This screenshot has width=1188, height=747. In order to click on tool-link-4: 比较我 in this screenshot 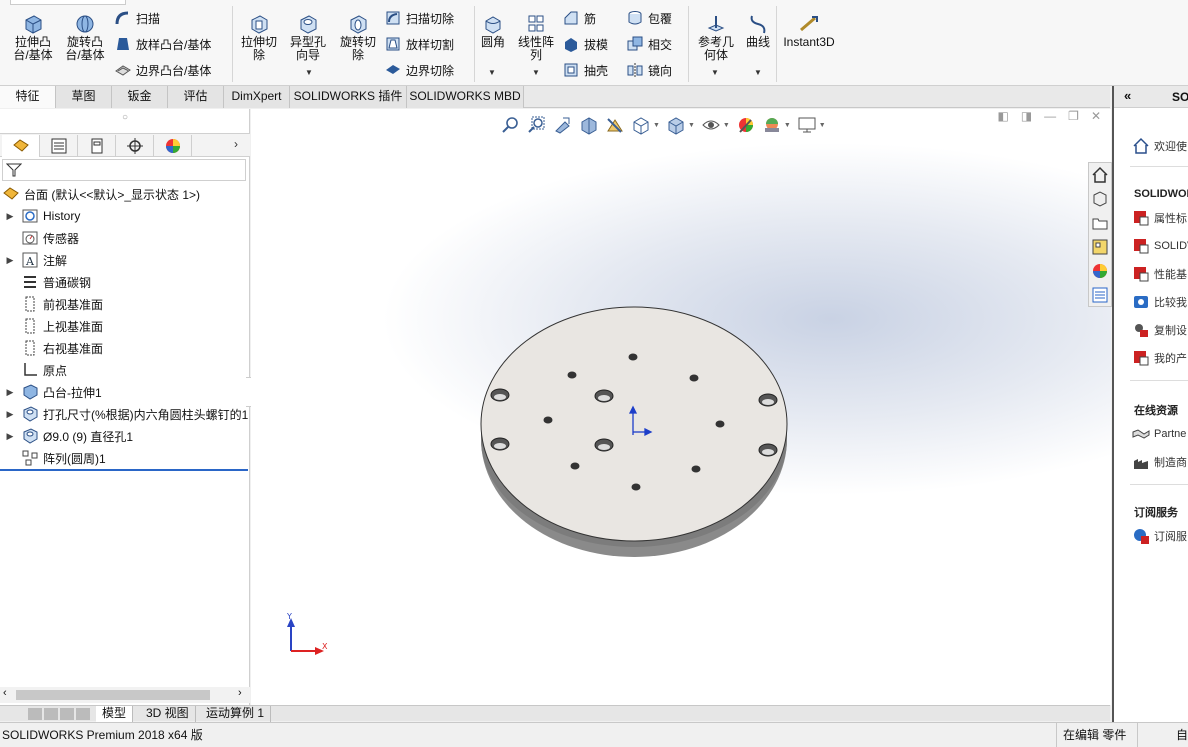, I will do `click(1159, 302)`.